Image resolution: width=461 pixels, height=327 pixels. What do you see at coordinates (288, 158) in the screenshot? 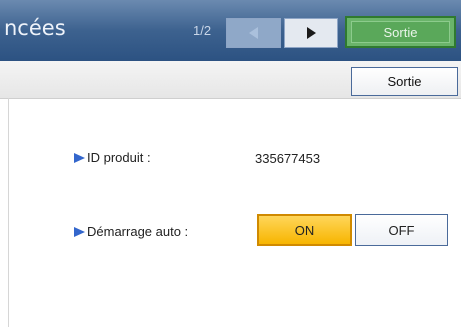
I see `product-id-value: 335677453` at bounding box center [288, 158].